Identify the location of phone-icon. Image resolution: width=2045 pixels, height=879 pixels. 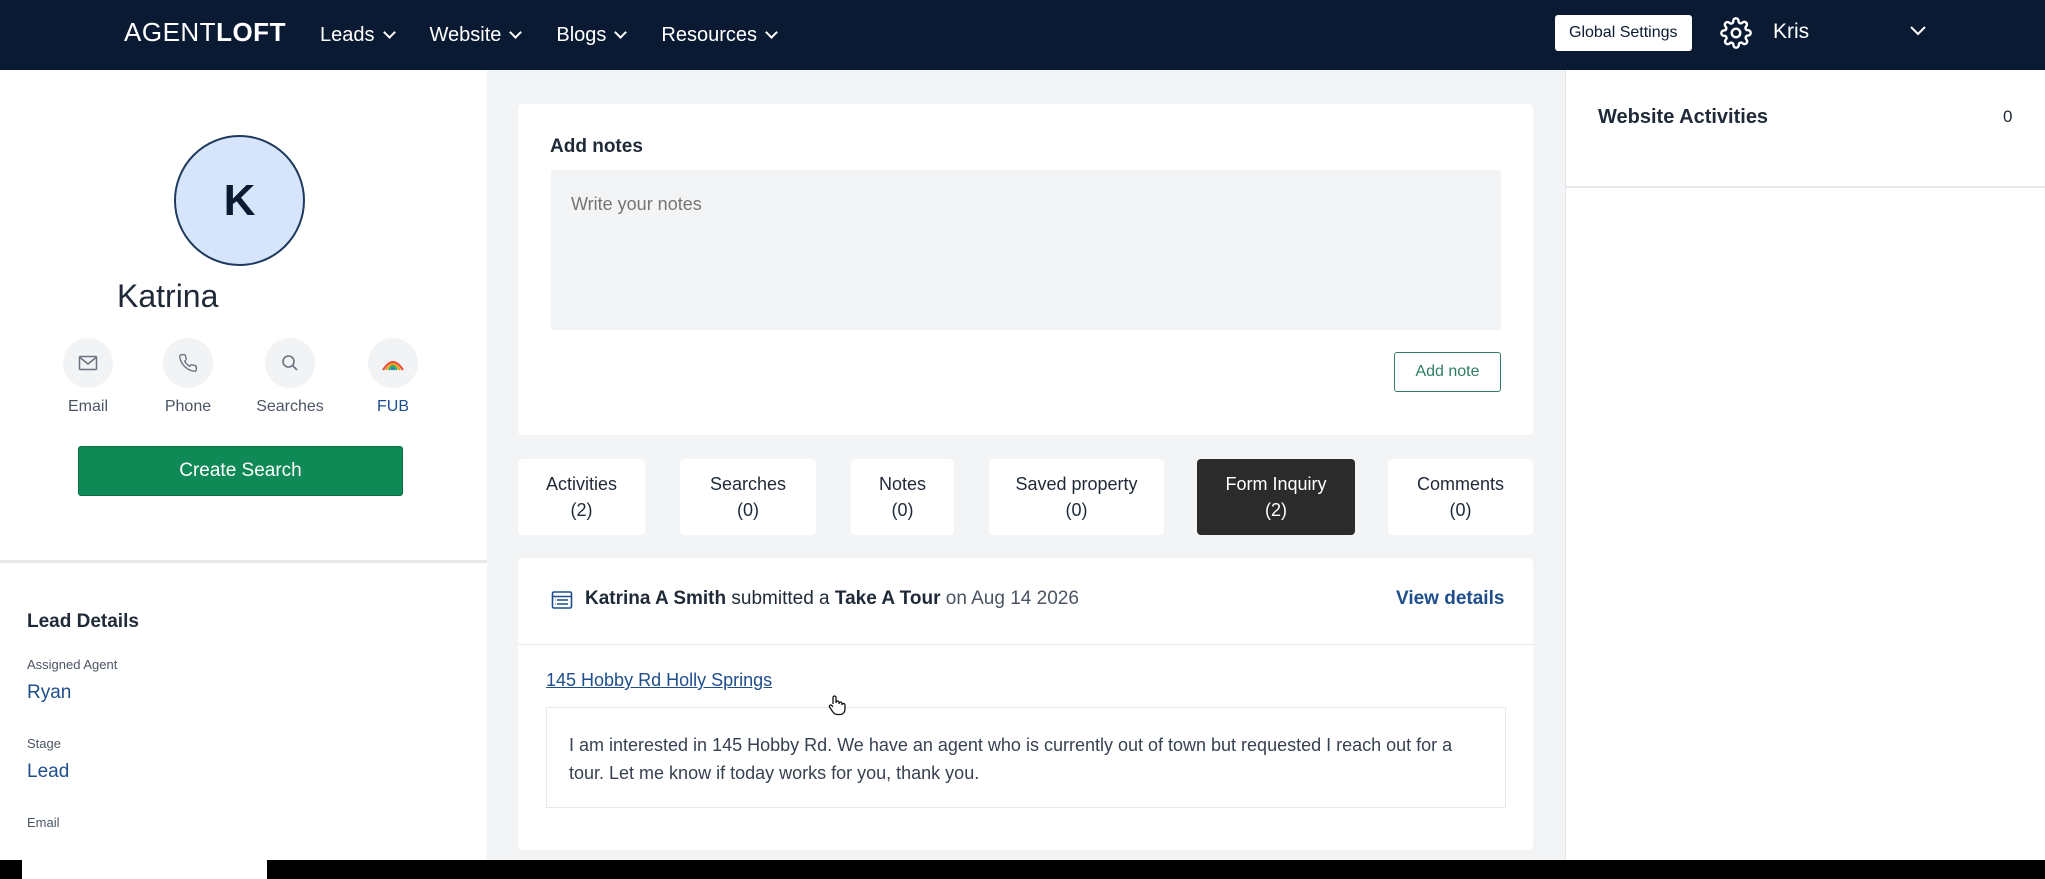
(188, 362).